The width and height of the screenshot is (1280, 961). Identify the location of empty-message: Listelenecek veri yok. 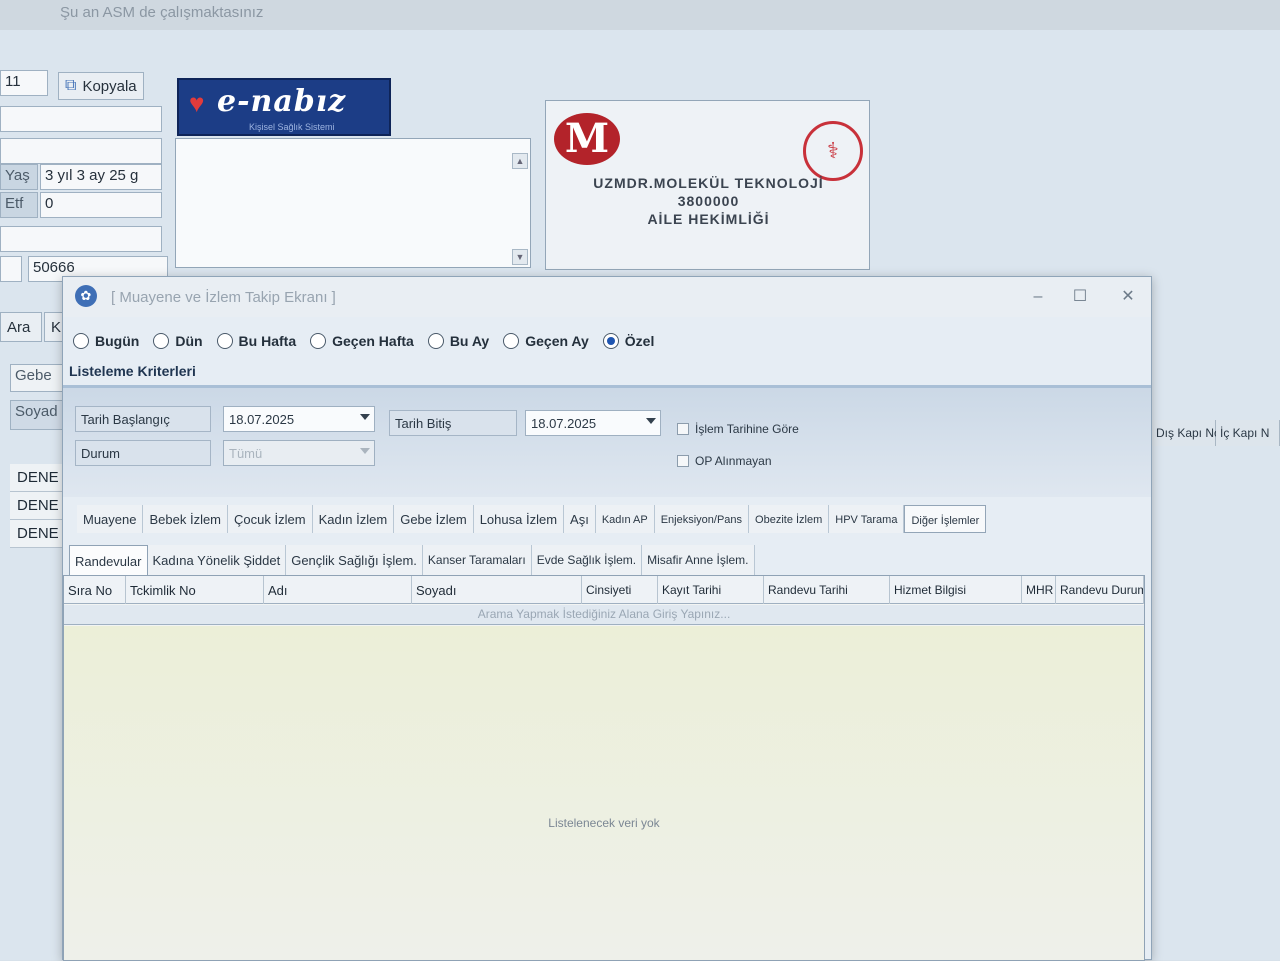
(604, 823).